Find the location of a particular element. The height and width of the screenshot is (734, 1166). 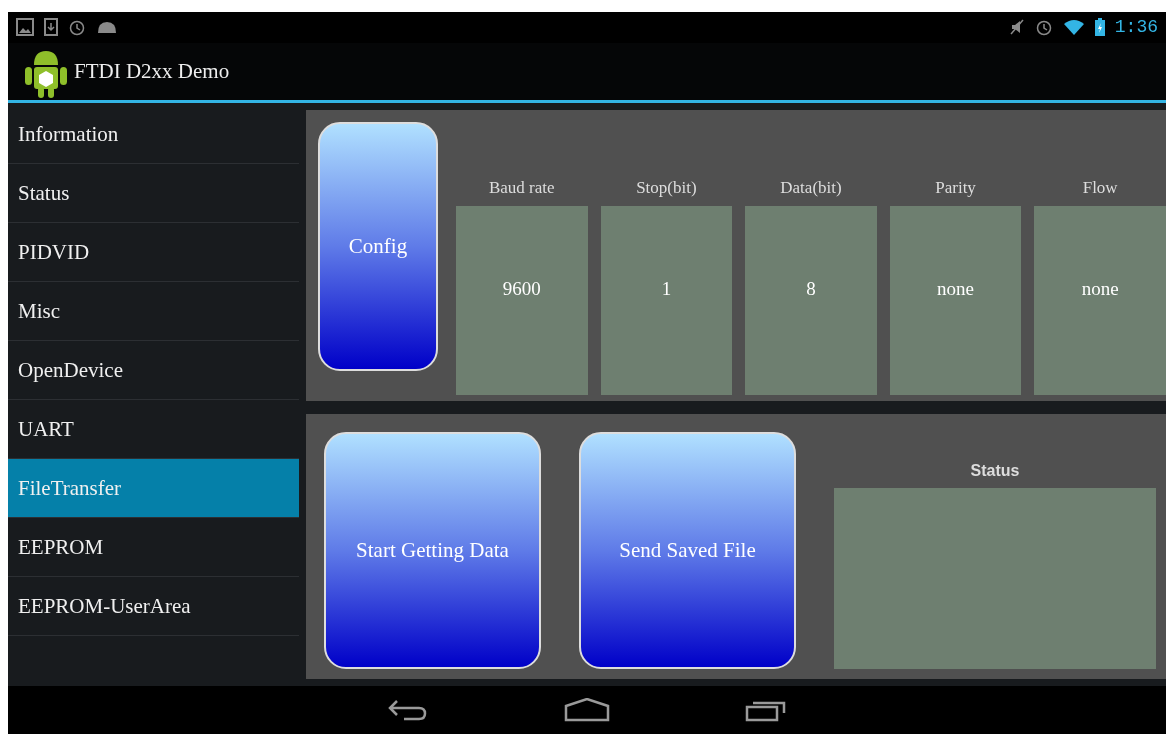

home-icon is located at coordinates (587, 710).